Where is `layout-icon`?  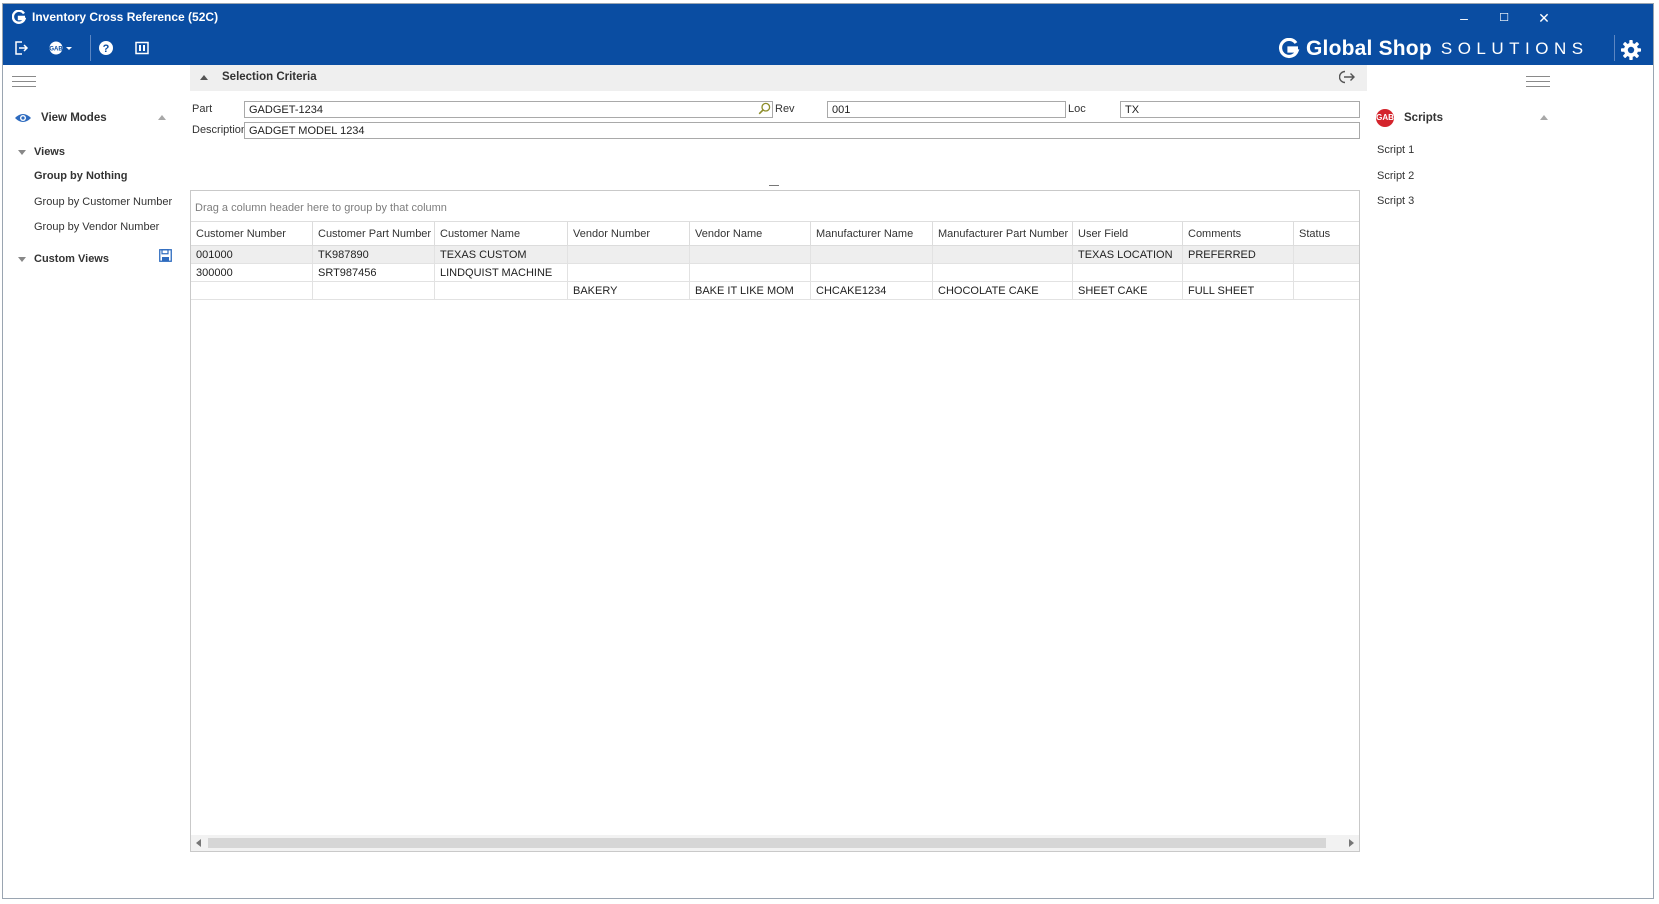 layout-icon is located at coordinates (142, 48).